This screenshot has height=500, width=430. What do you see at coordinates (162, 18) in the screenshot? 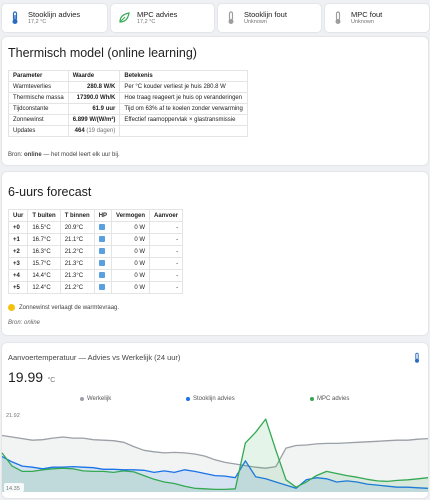
I see `tile-mpc-advies: MPC advies 17,2 °C` at bounding box center [162, 18].